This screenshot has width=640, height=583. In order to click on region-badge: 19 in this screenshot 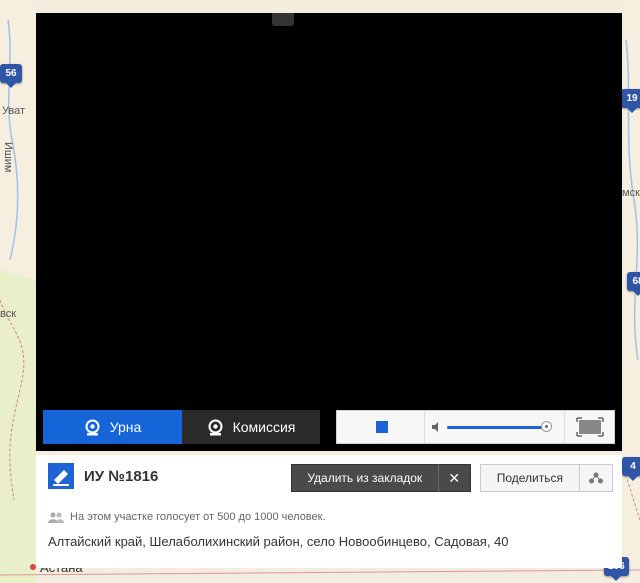, I will do `click(630, 101)`.